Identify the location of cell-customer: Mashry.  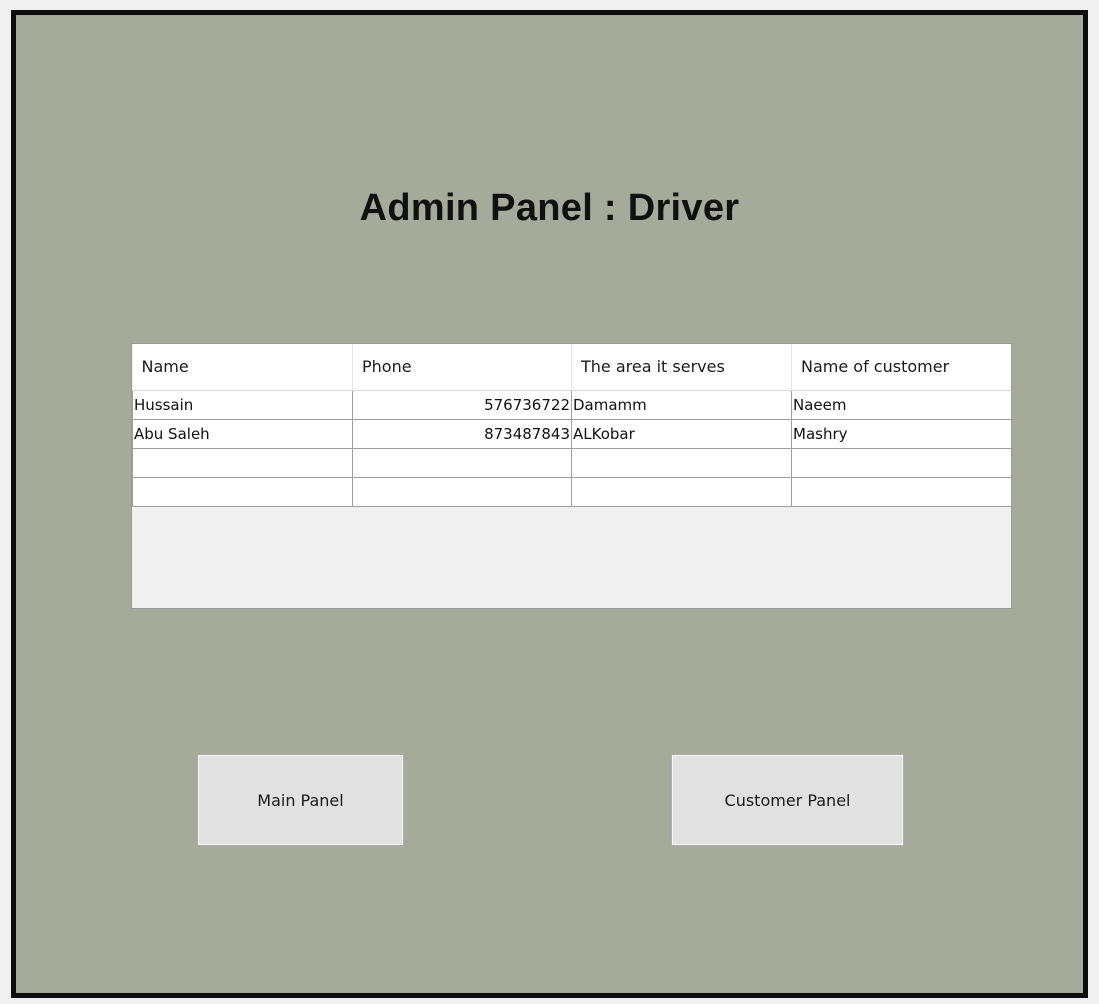
(901, 433).